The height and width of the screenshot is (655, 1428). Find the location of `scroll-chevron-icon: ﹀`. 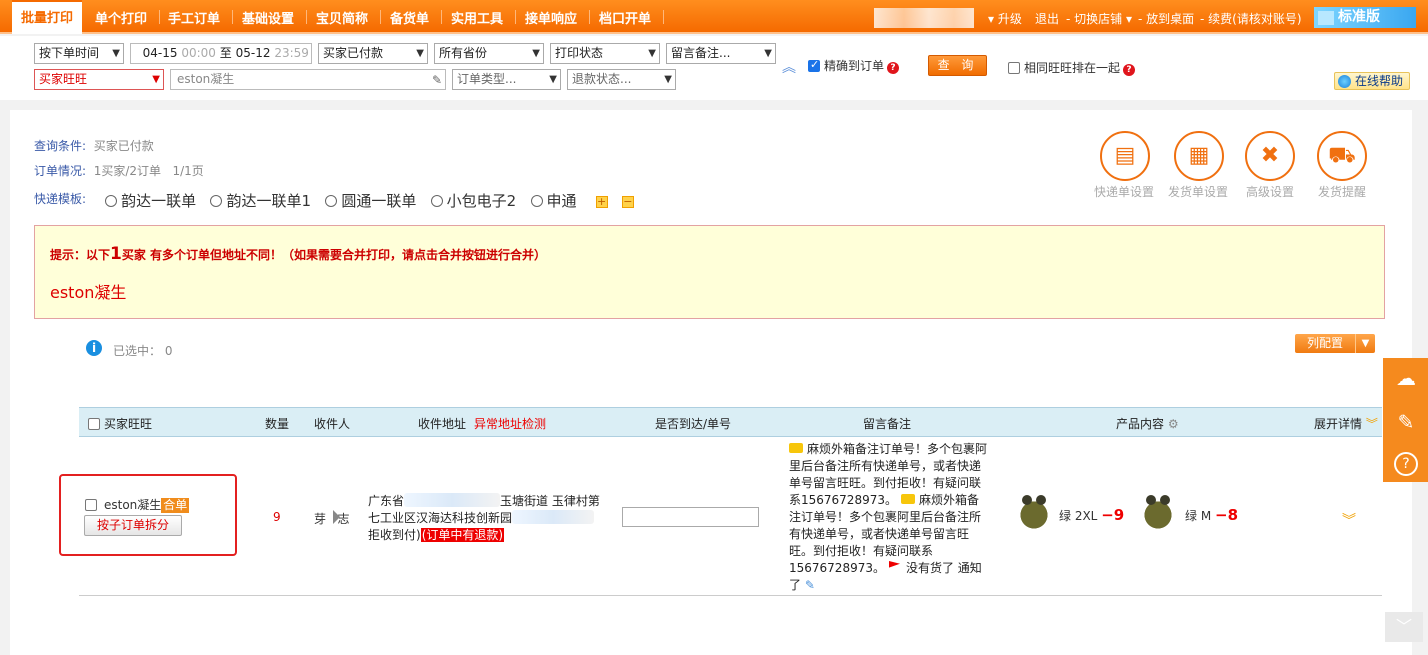

scroll-chevron-icon: ﹀ is located at coordinates (1404, 627).